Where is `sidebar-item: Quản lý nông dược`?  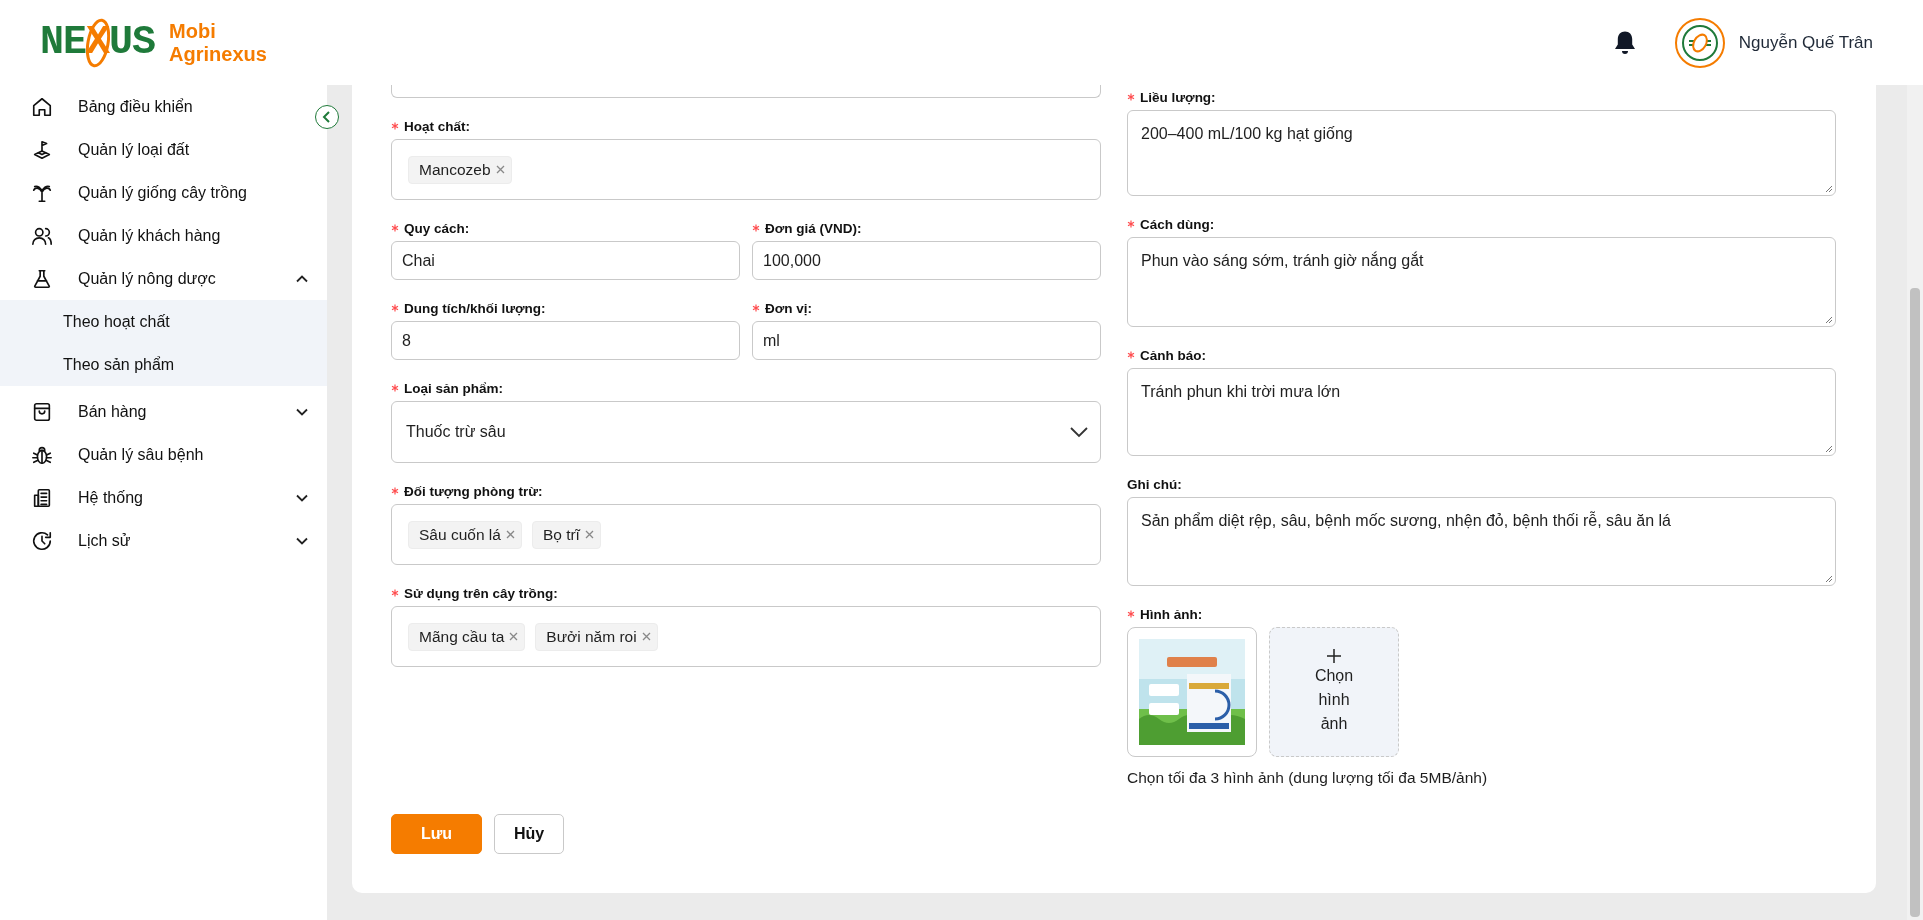
sidebar-item: Quản lý nông dược is located at coordinates (155, 278).